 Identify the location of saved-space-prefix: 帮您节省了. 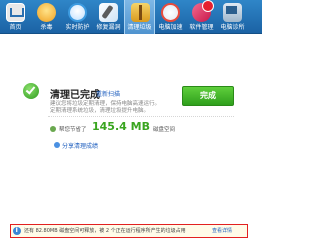
(73, 130).